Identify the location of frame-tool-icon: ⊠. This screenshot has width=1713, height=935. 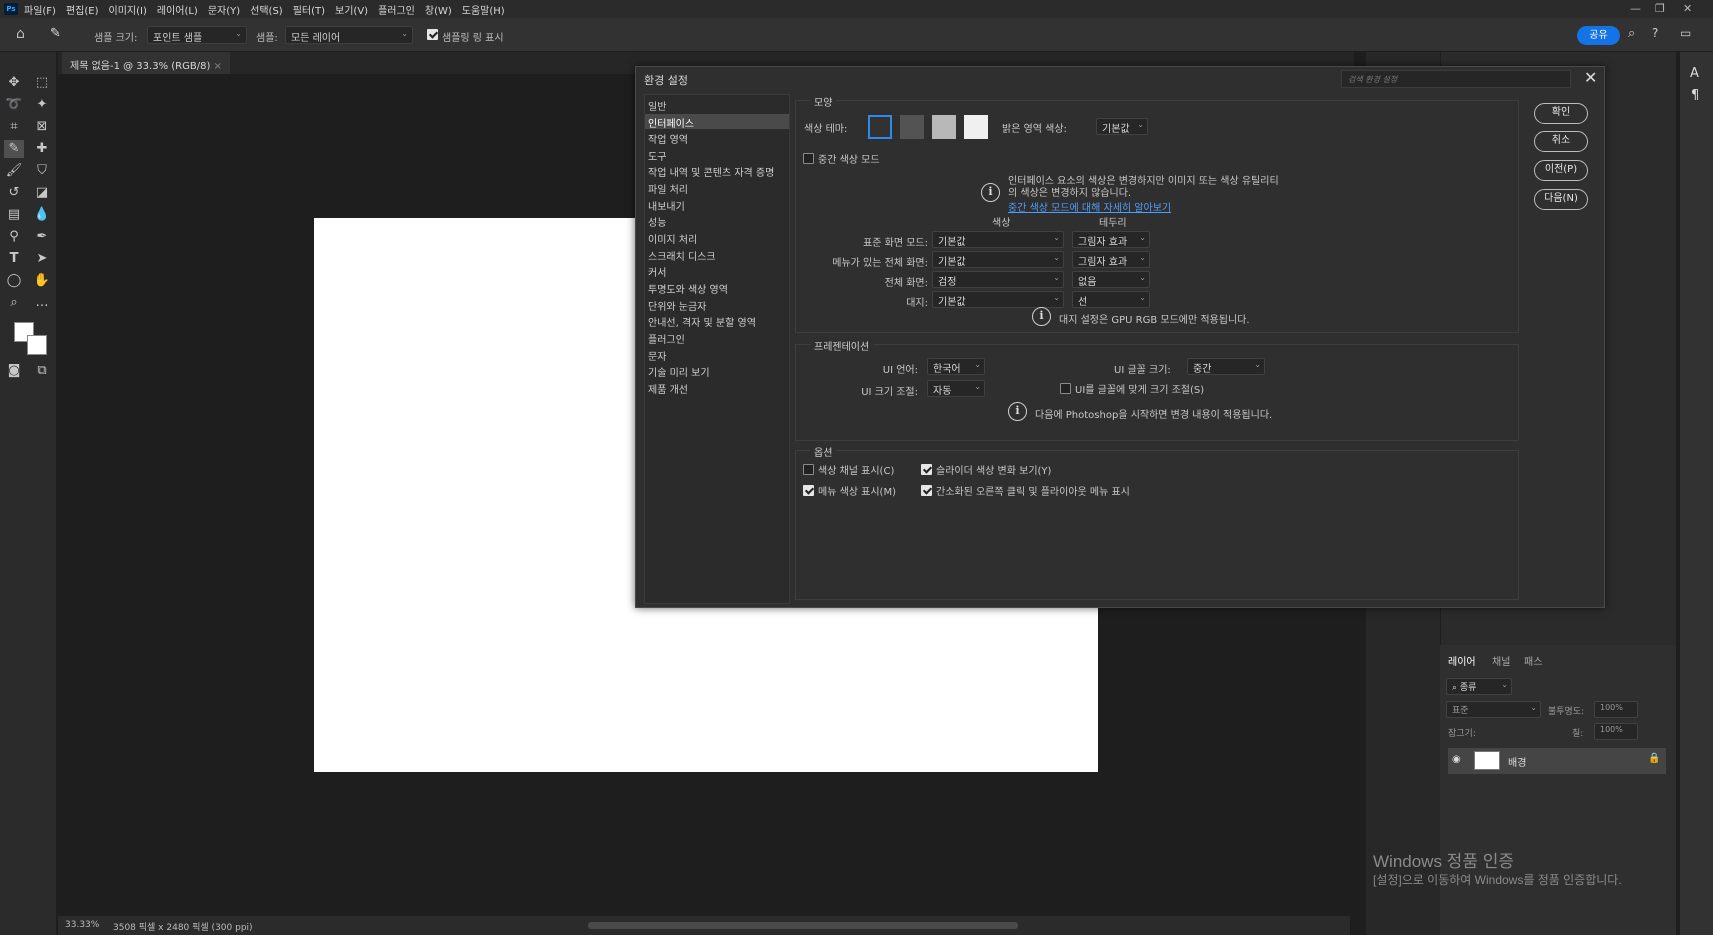
(42, 127).